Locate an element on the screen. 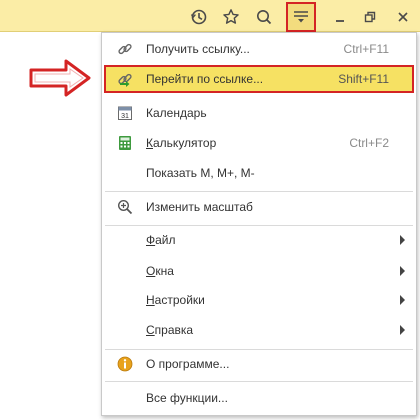  top-toolbar is located at coordinates (210, 16).